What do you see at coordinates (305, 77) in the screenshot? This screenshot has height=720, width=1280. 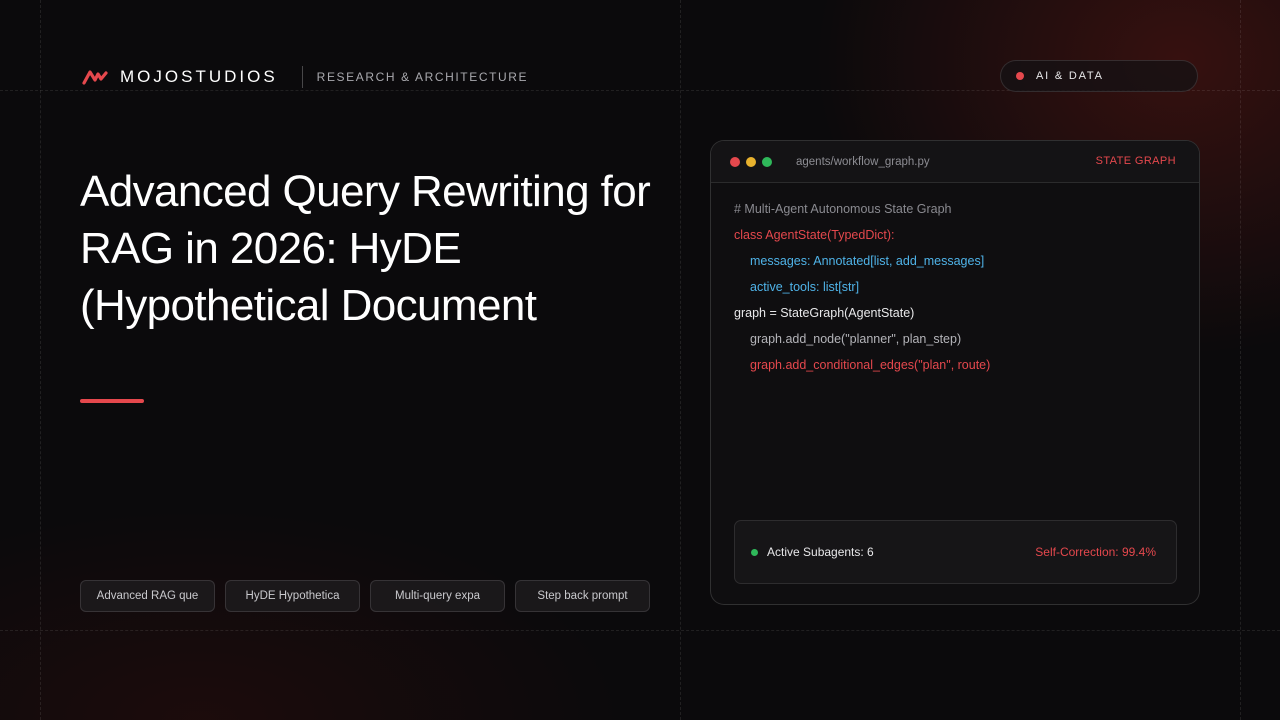 I see `brand-header: MOJOSTUDIOS RESEARCH & ARCHITECTURE` at bounding box center [305, 77].